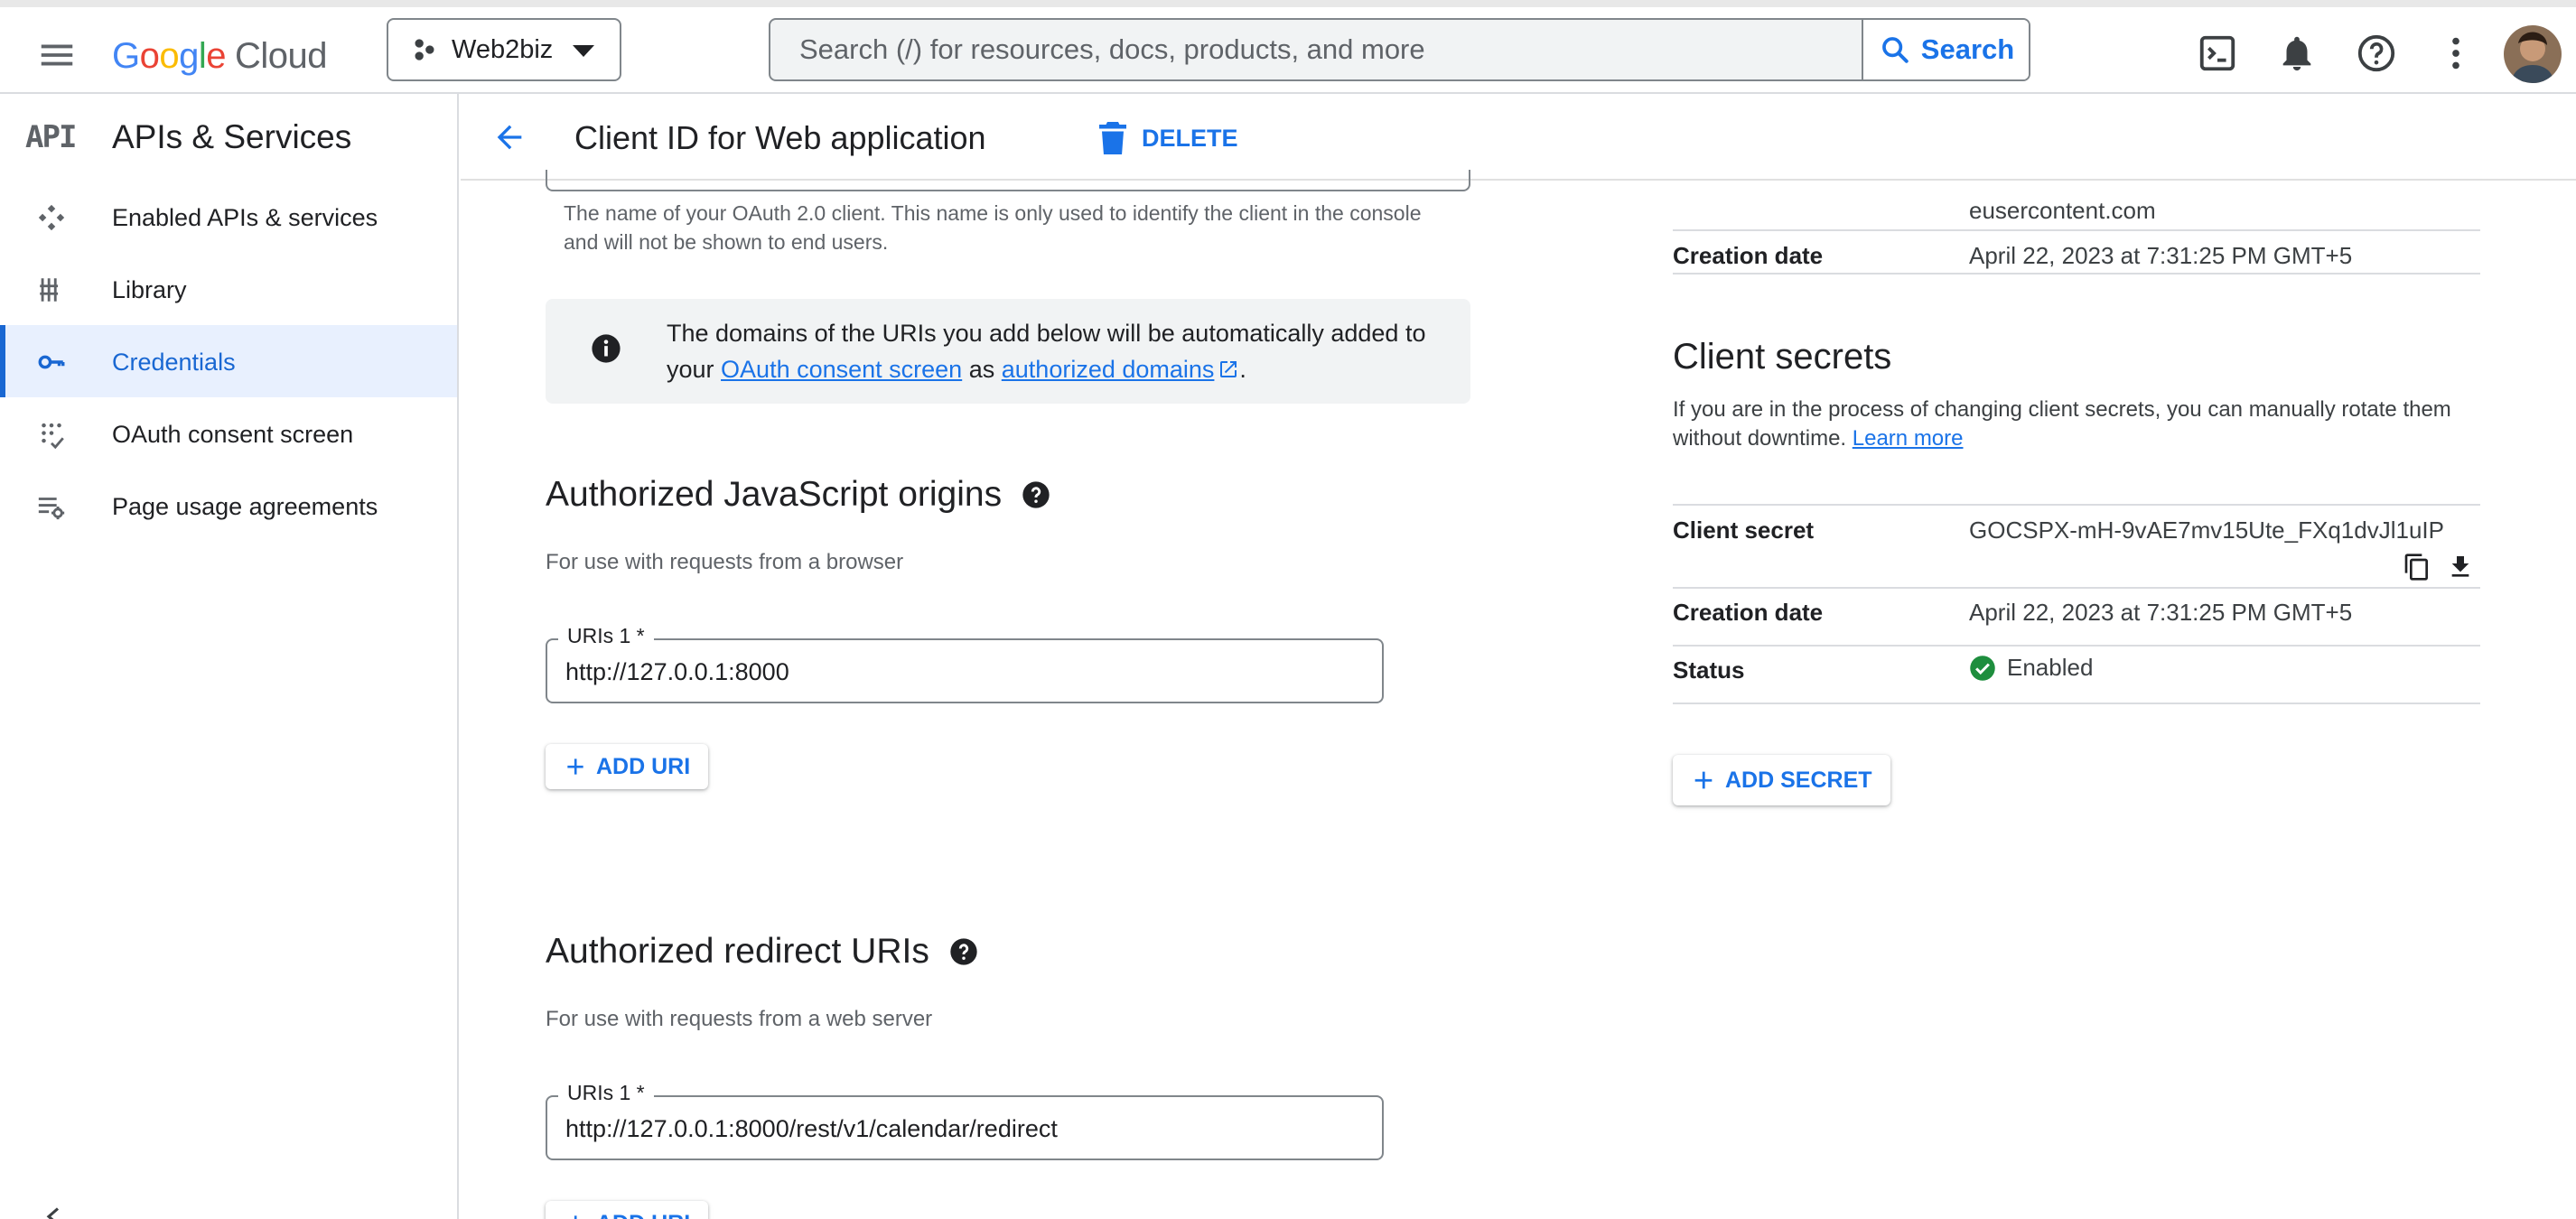 Image resolution: width=2576 pixels, height=1219 pixels. Describe the element at coordinates (2456, 53) in the screenshot. I see `more-vert-icon` at that location.